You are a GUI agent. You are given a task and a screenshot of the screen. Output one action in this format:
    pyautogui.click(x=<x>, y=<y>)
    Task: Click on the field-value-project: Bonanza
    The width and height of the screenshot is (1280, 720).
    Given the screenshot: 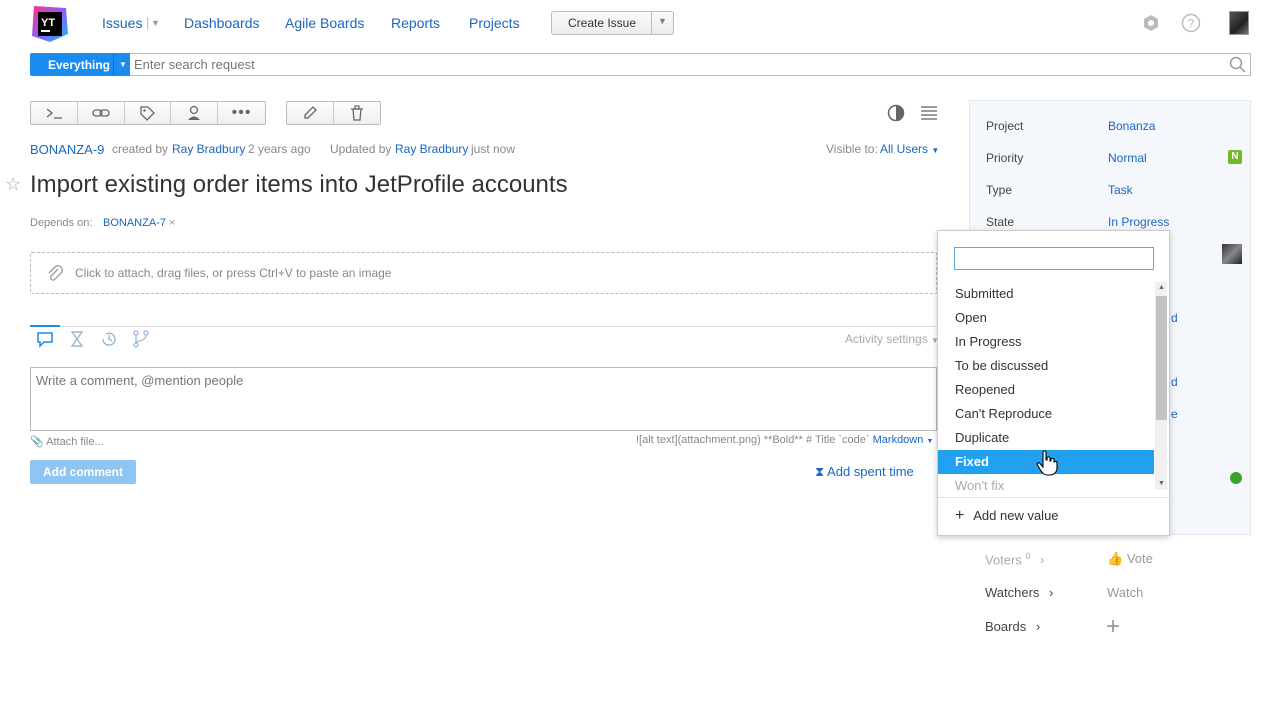 What is the action you would take?
    pyautogui.click(x=1131, y=126)
    